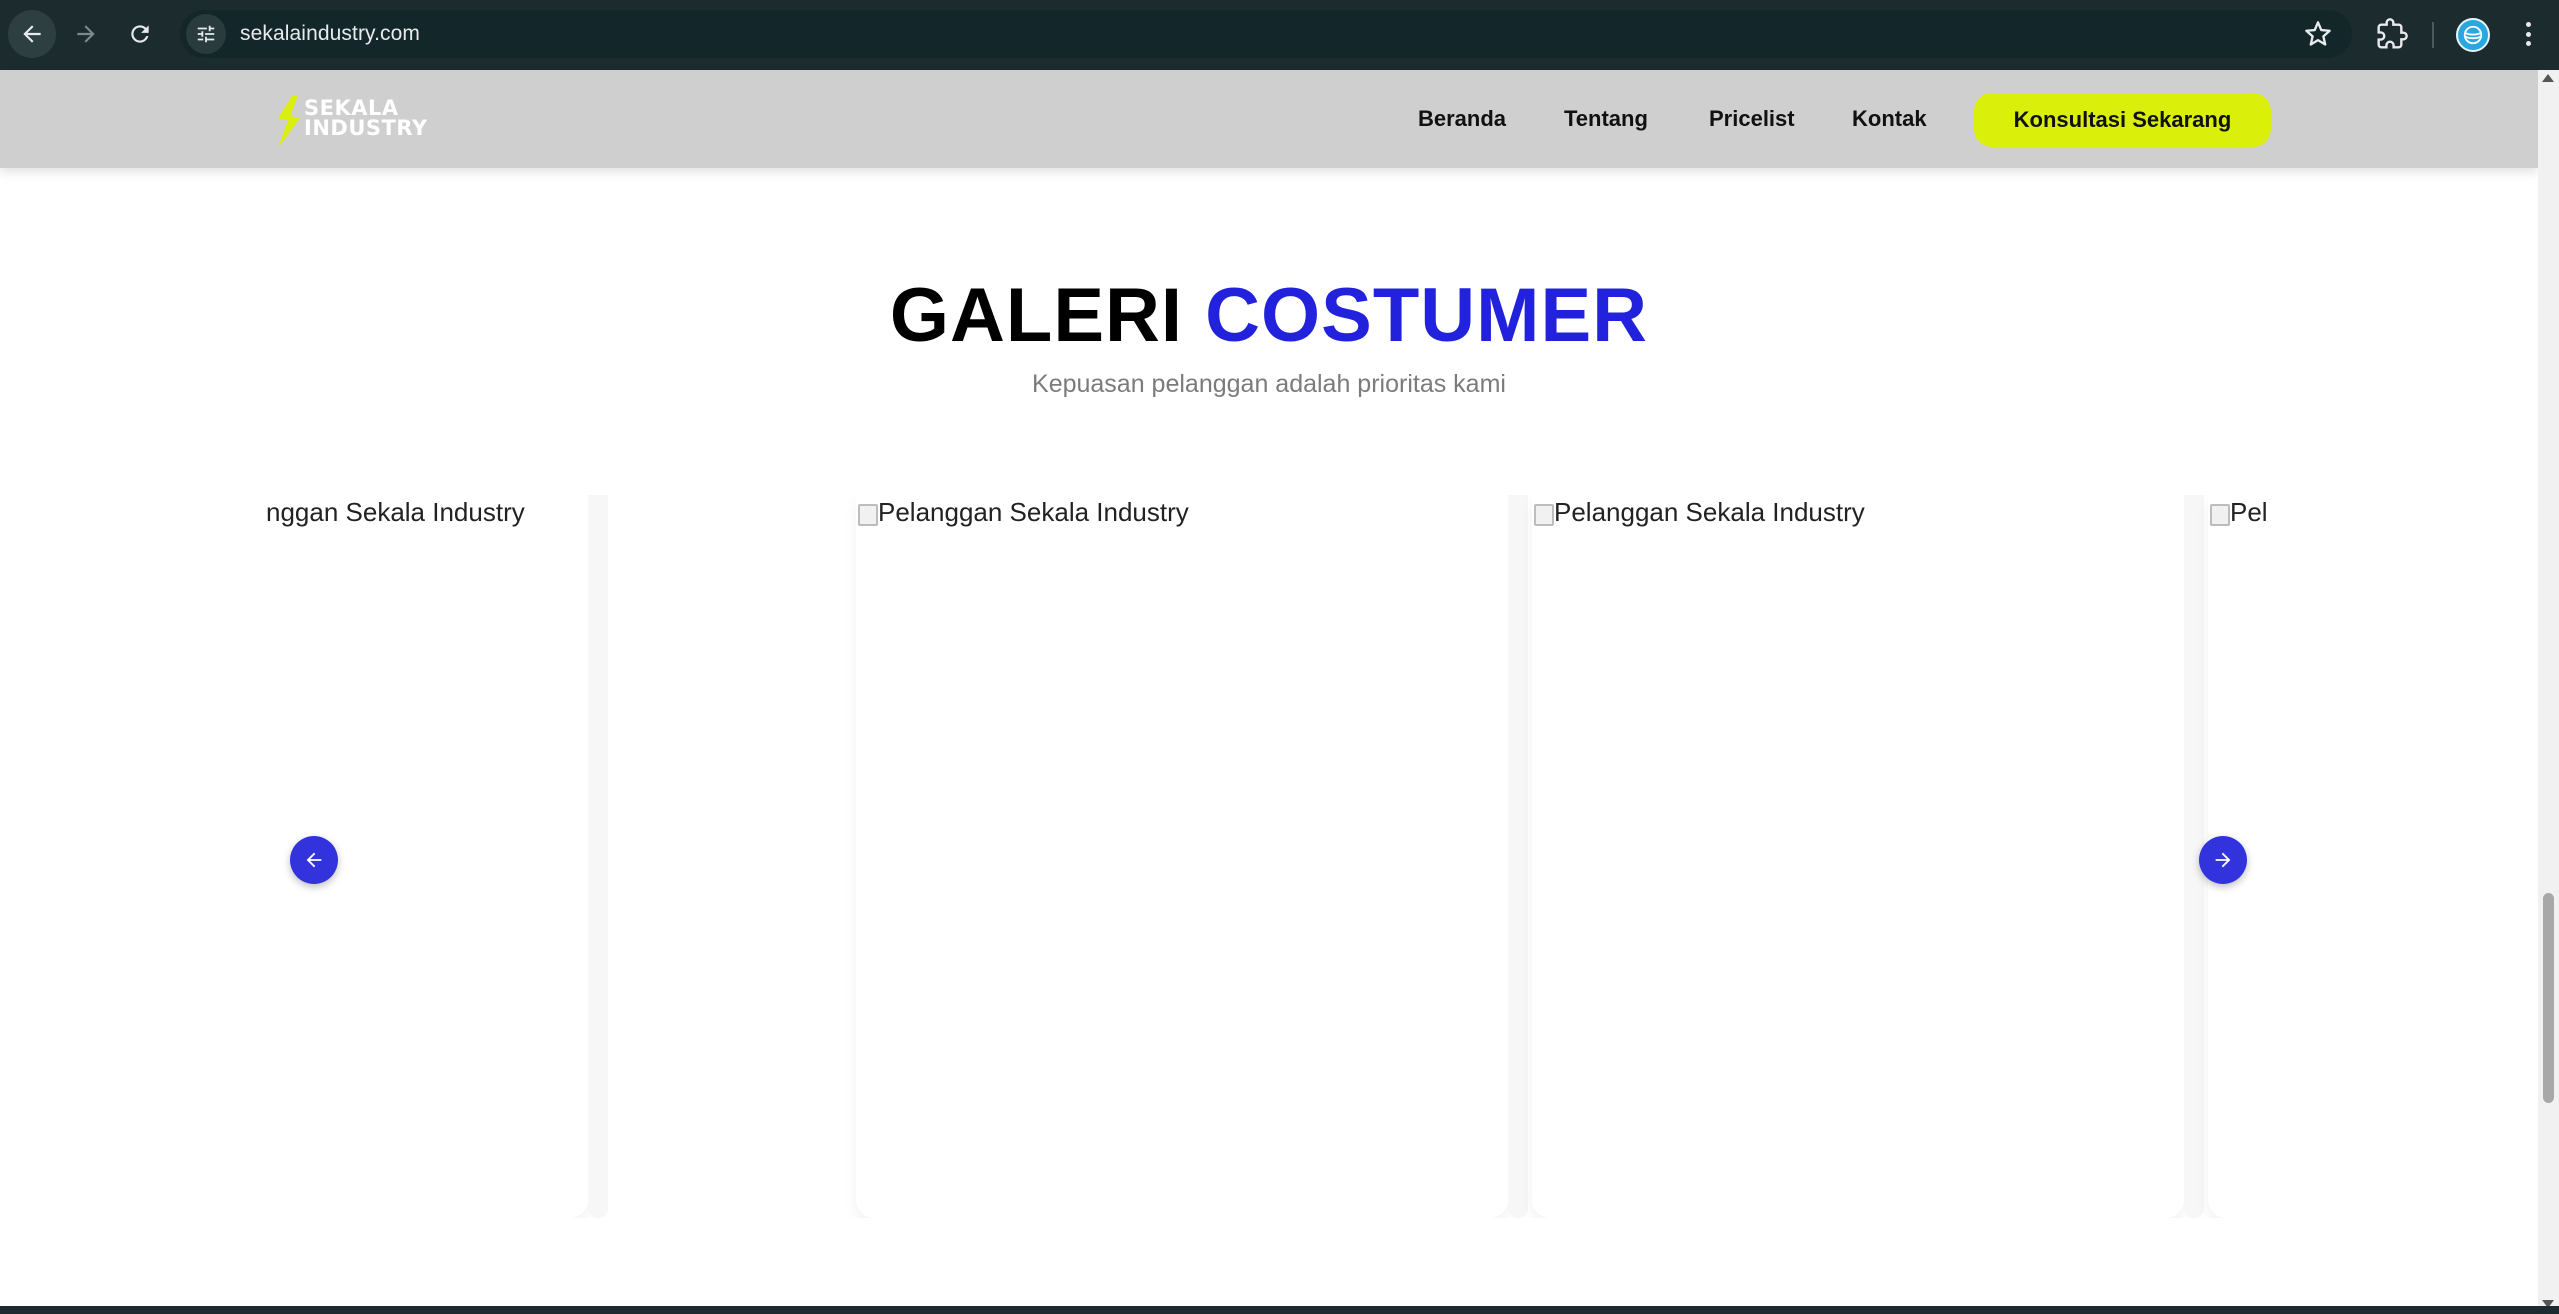  Describe the element at coordinates (1752, 119) in the screenshot. I see `nav-link-pricelist: Pricelist` at that location.